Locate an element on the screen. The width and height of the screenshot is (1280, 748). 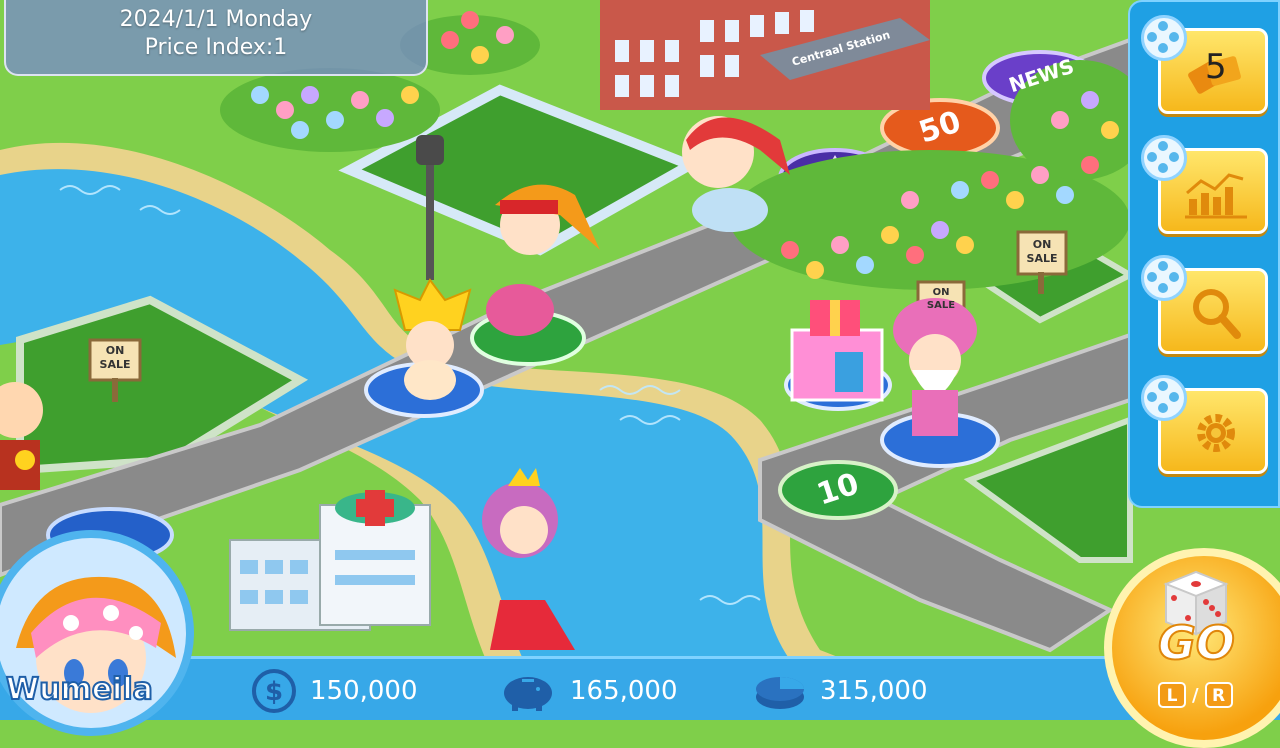
cash-stat: $ 150,000 is located at coordinates (334, 691).